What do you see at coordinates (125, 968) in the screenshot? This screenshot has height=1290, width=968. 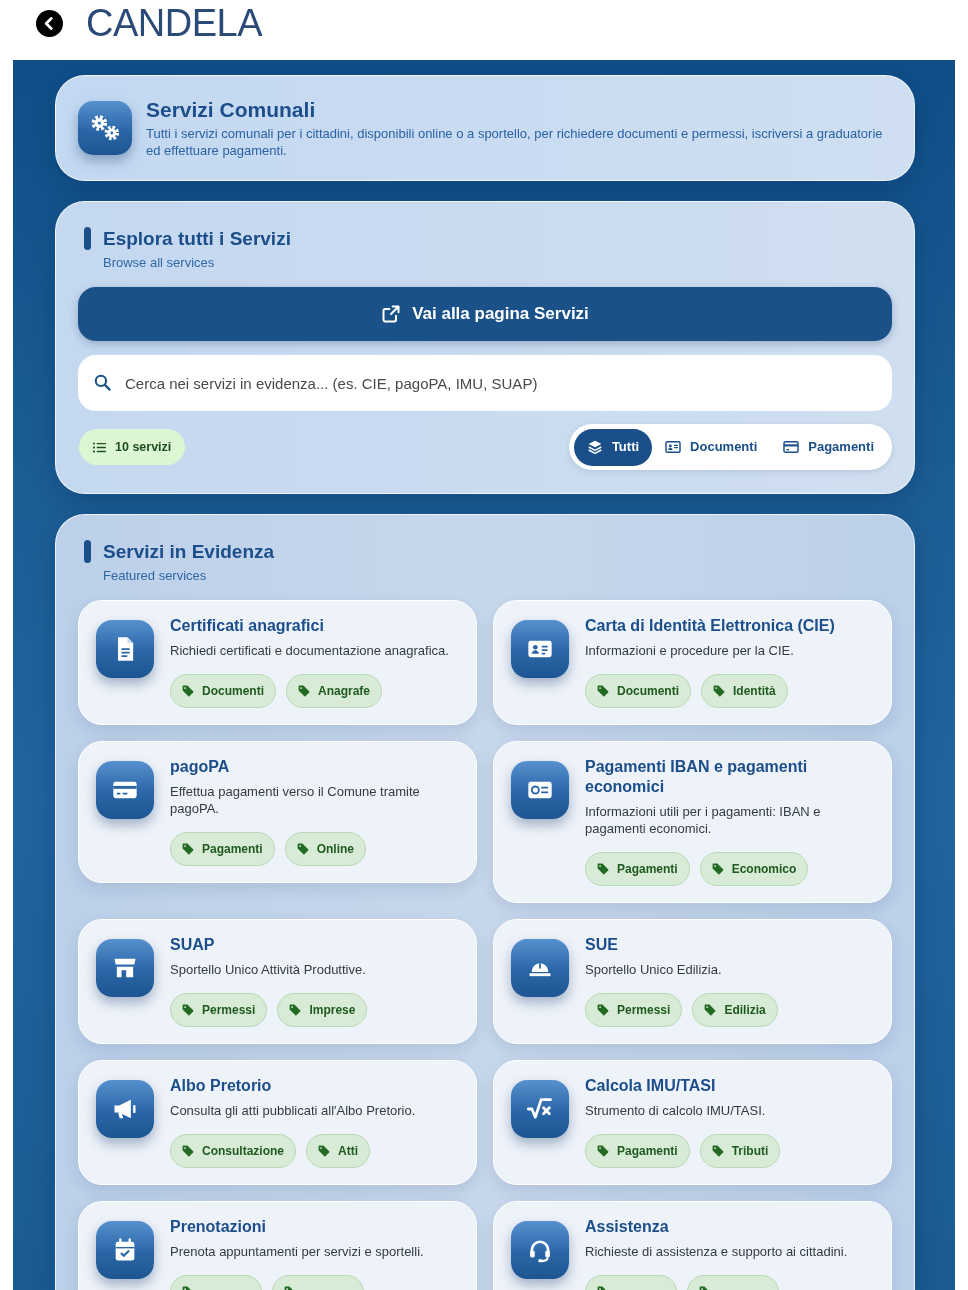 I see `store-icon` at bounding box center [125, 968].